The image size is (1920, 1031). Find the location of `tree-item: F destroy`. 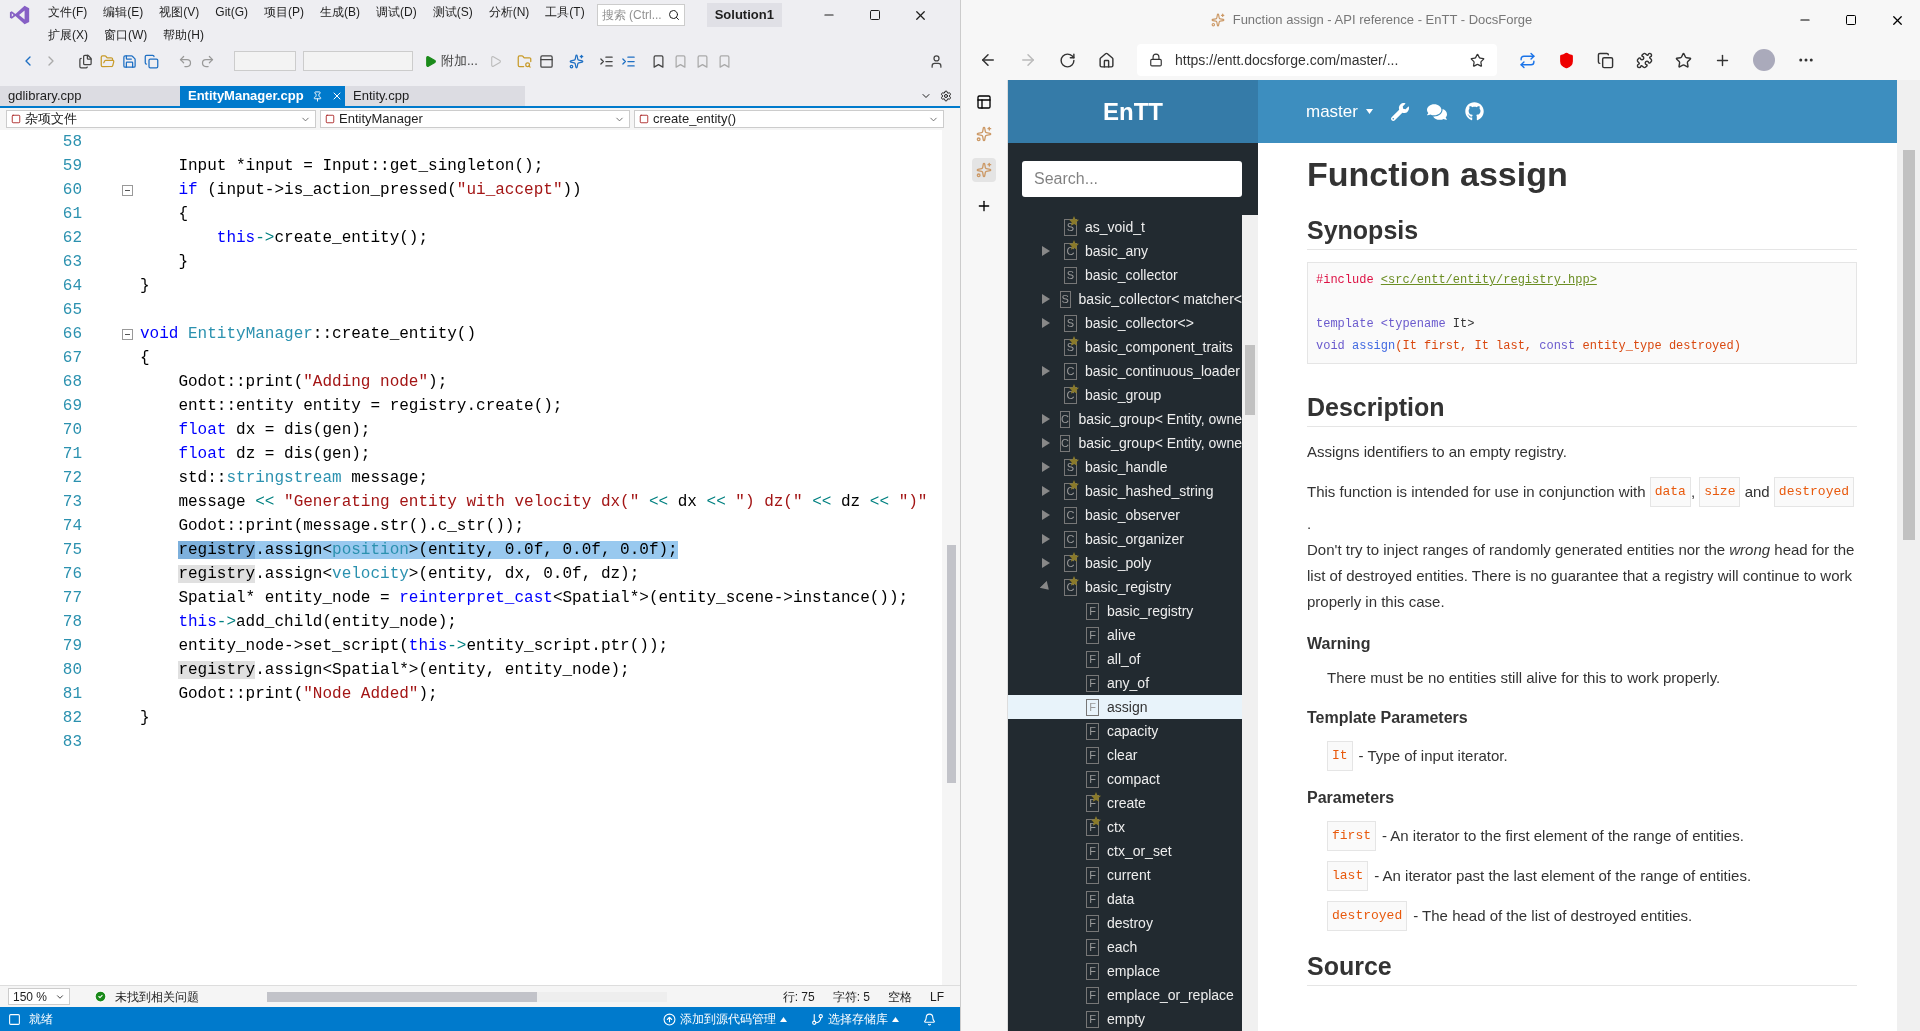

tree-item: F destroy is located at coordinates (1125, 923).